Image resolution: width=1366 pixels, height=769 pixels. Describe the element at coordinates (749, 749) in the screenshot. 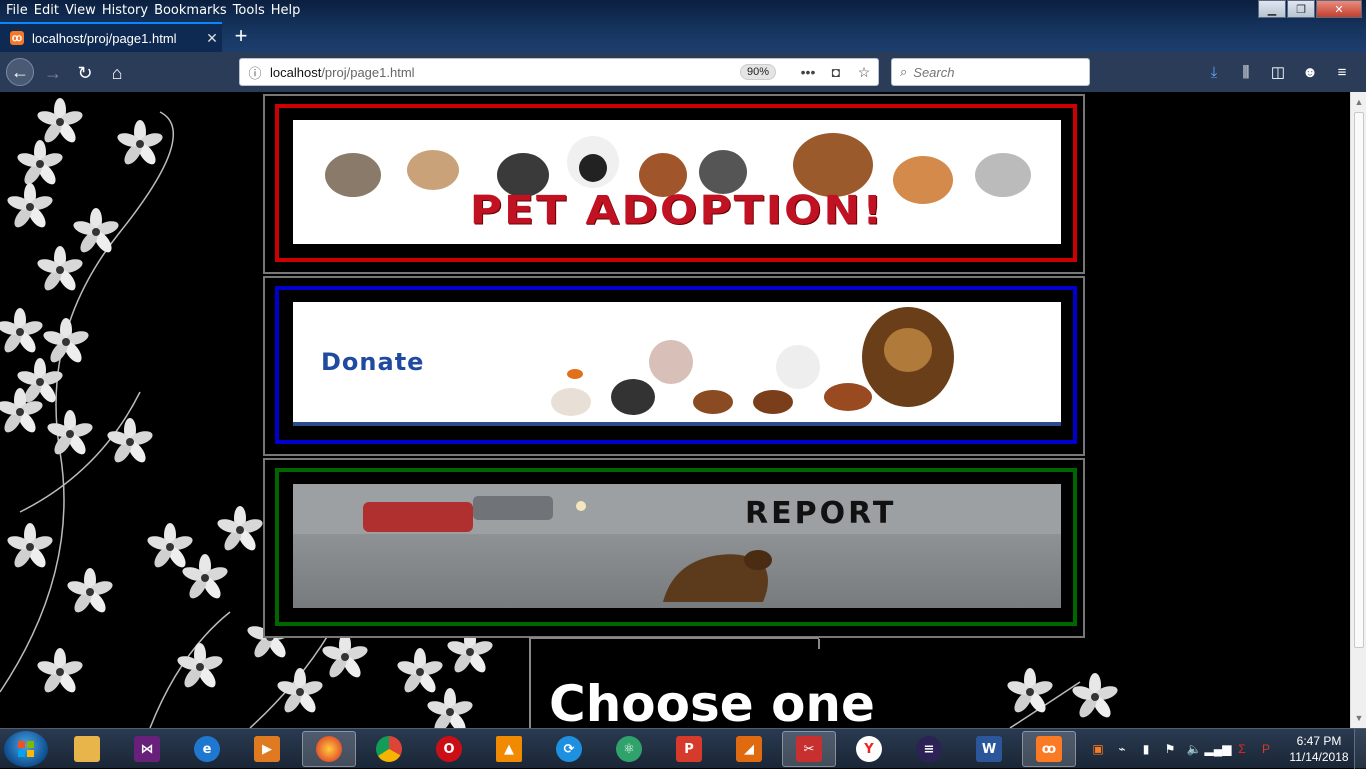

I see `taskbar-matlab: ◢` at that location.